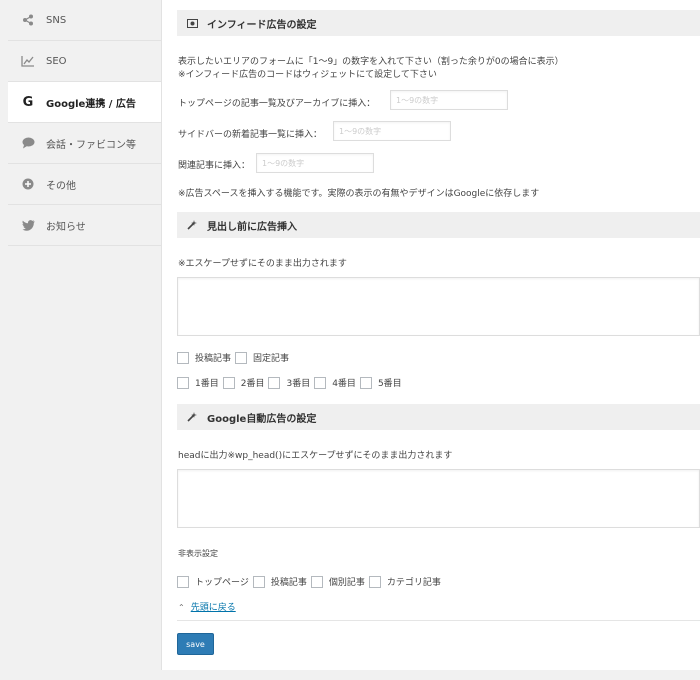  Describe the element at coordinates (438, 306) in the screenshot. I see `heading-ad-code-textarea` at that location.